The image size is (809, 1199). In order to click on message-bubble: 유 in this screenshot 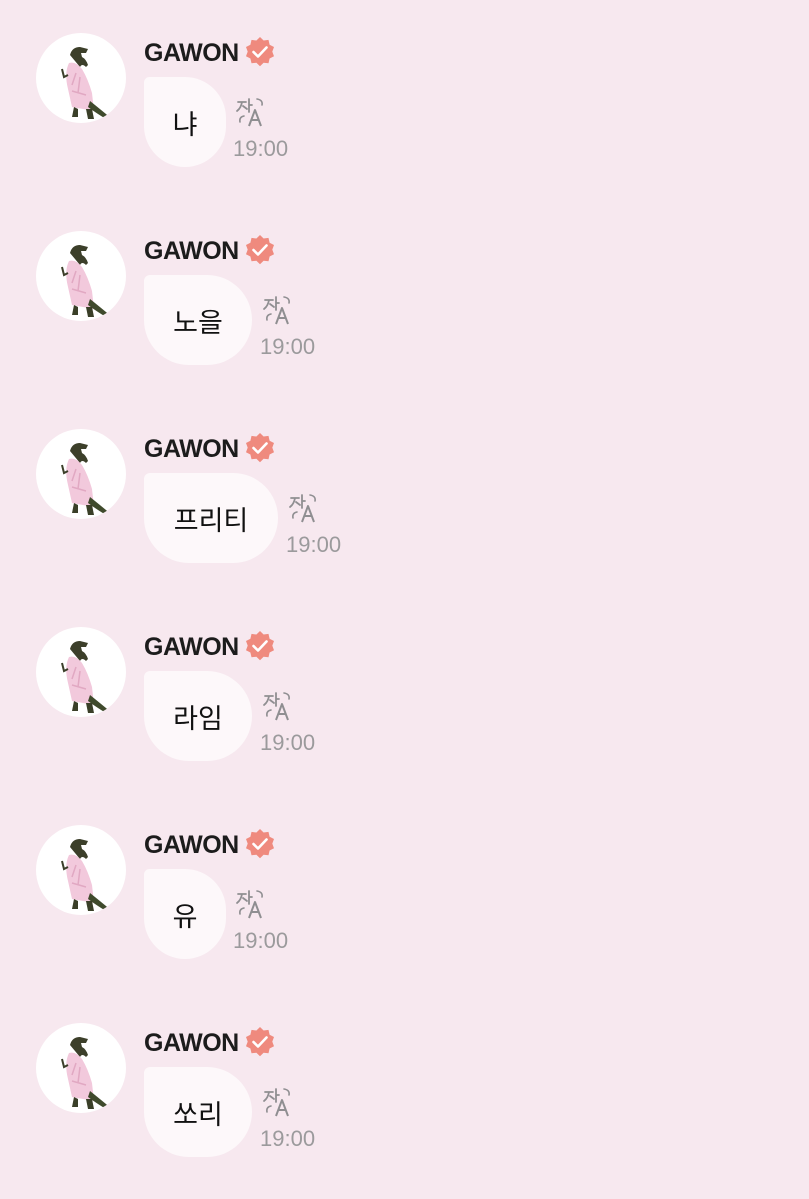, I will do `click(185, 914)`.